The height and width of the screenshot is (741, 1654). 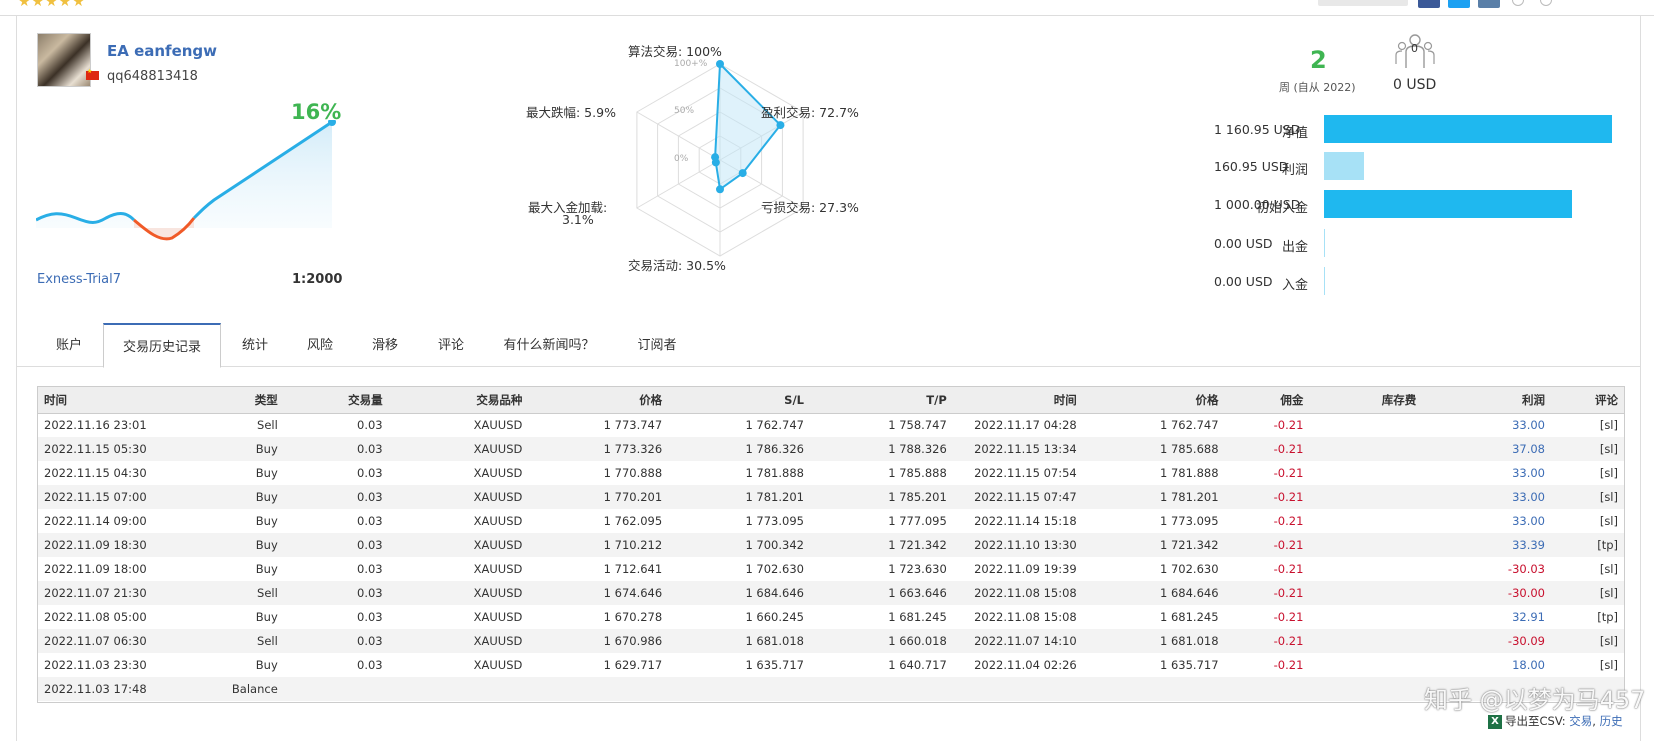 I want to click on col-type: 类型, so click(x=230, y=400).